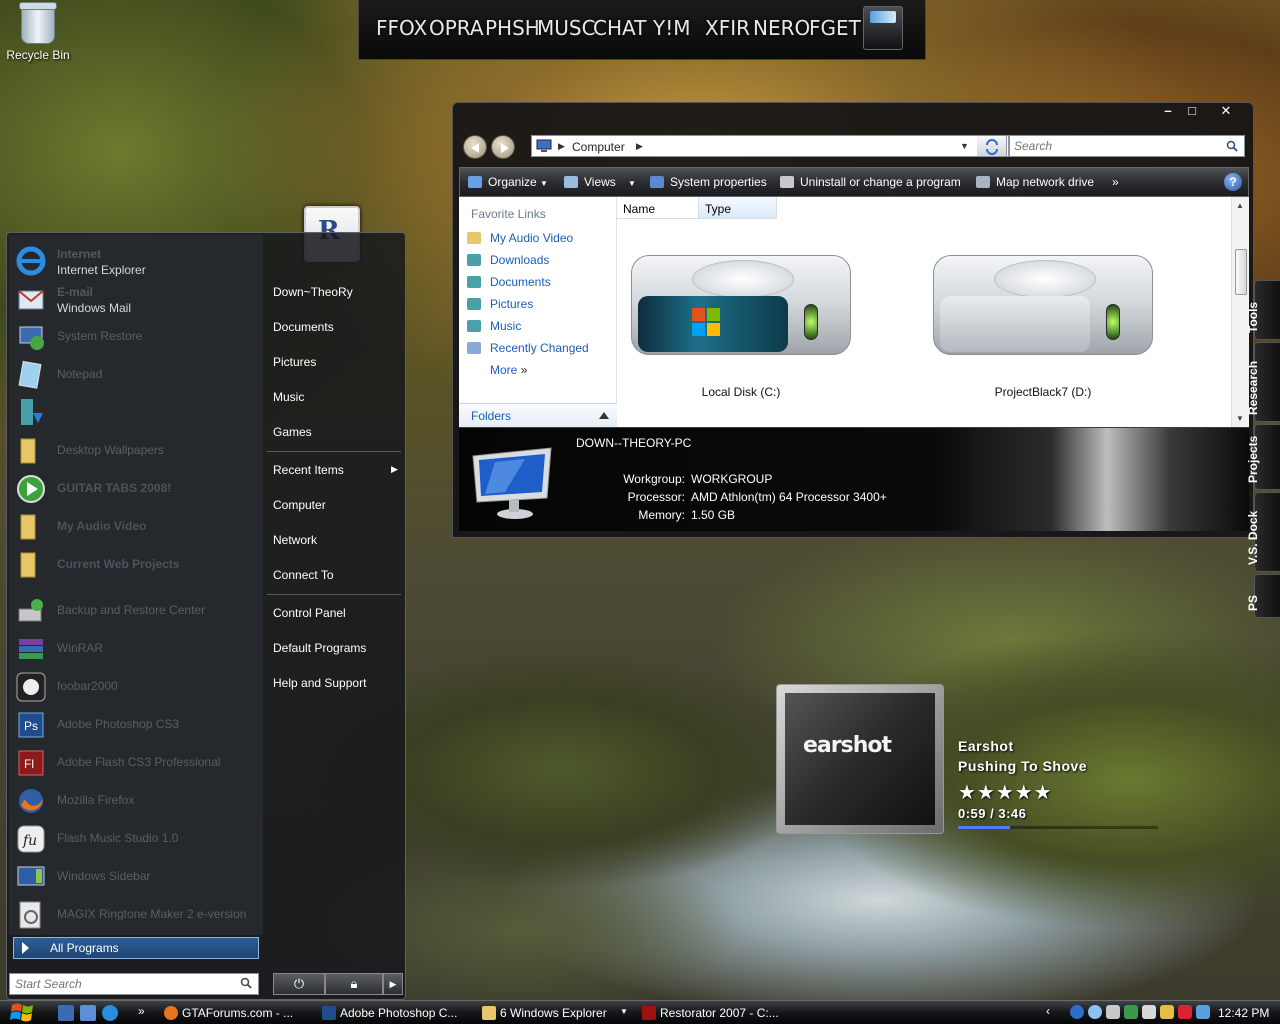  Describe the element at coordinates (137, 261) in the screenshot. I see `pinned-internet: Internet Internet Explorer` at that location.